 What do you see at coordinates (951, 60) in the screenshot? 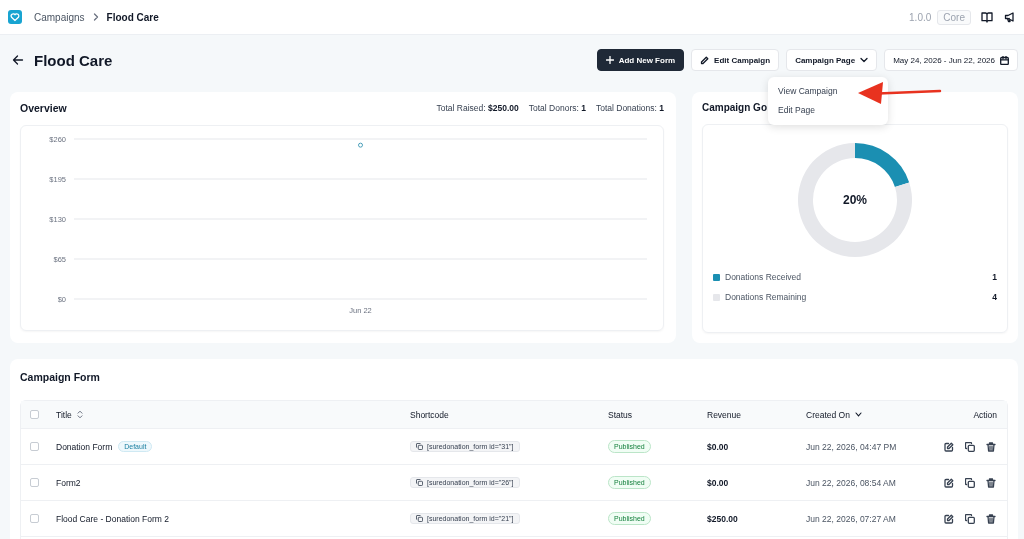
I see `date-range-picker: May 24, 2026 - Jun 22, 2026` at bounding box center [951, 60].